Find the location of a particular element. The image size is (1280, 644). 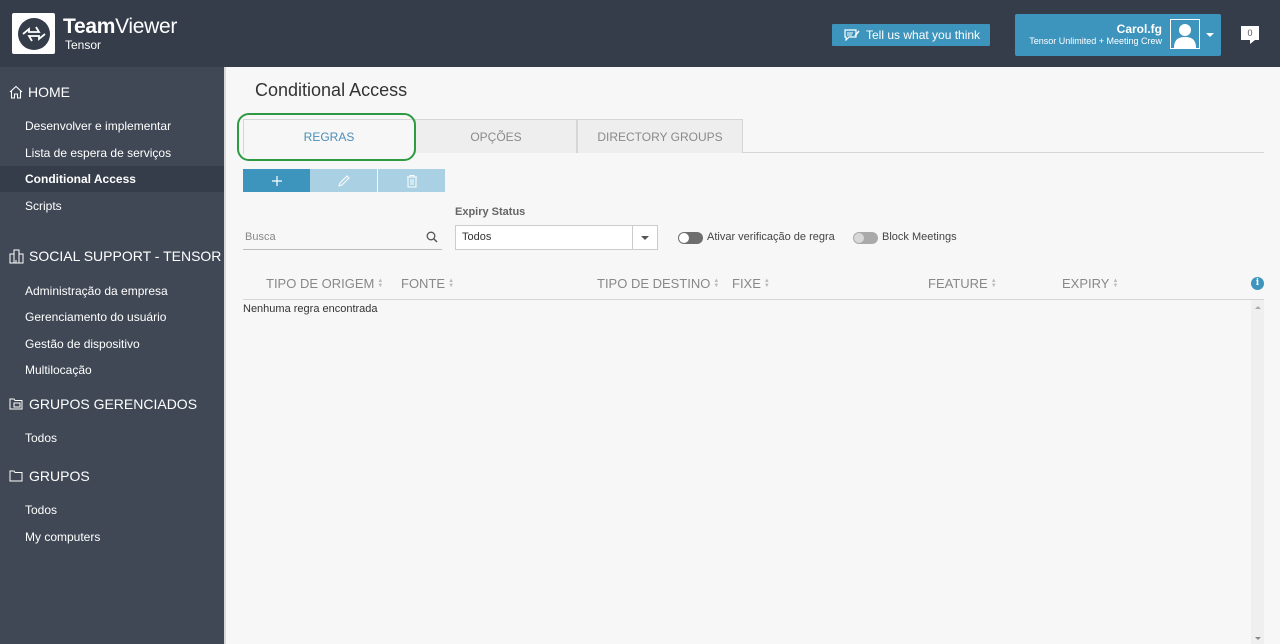

sidebar-item-conditional-access: Conditional Access is located at coordinates (112, 179).